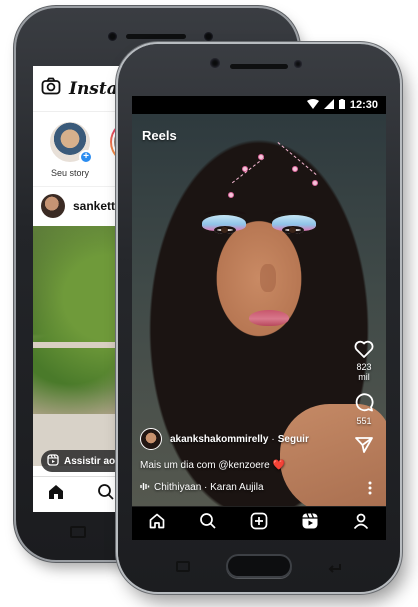 Image resolution: width=418 pixels, height=607 pixels. Describe the element at coordinates (51, 88) in the screenshot. I see `camera-icon` at that location.